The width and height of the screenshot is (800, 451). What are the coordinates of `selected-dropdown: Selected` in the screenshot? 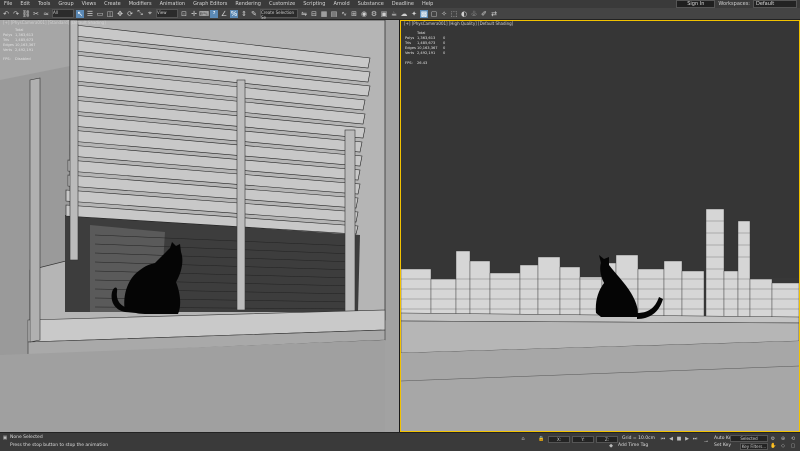 It's located at (749, 438).